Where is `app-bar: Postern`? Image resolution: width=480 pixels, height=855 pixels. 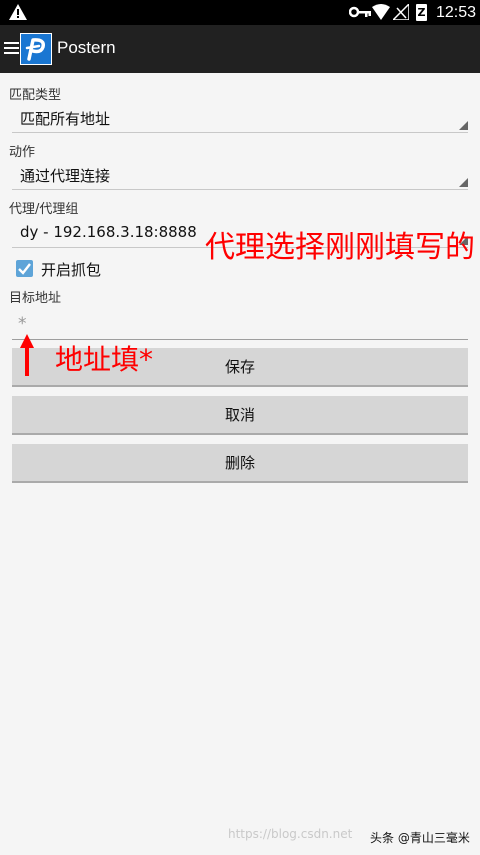 app-bar: Postern is located at coordinates (240, 49).